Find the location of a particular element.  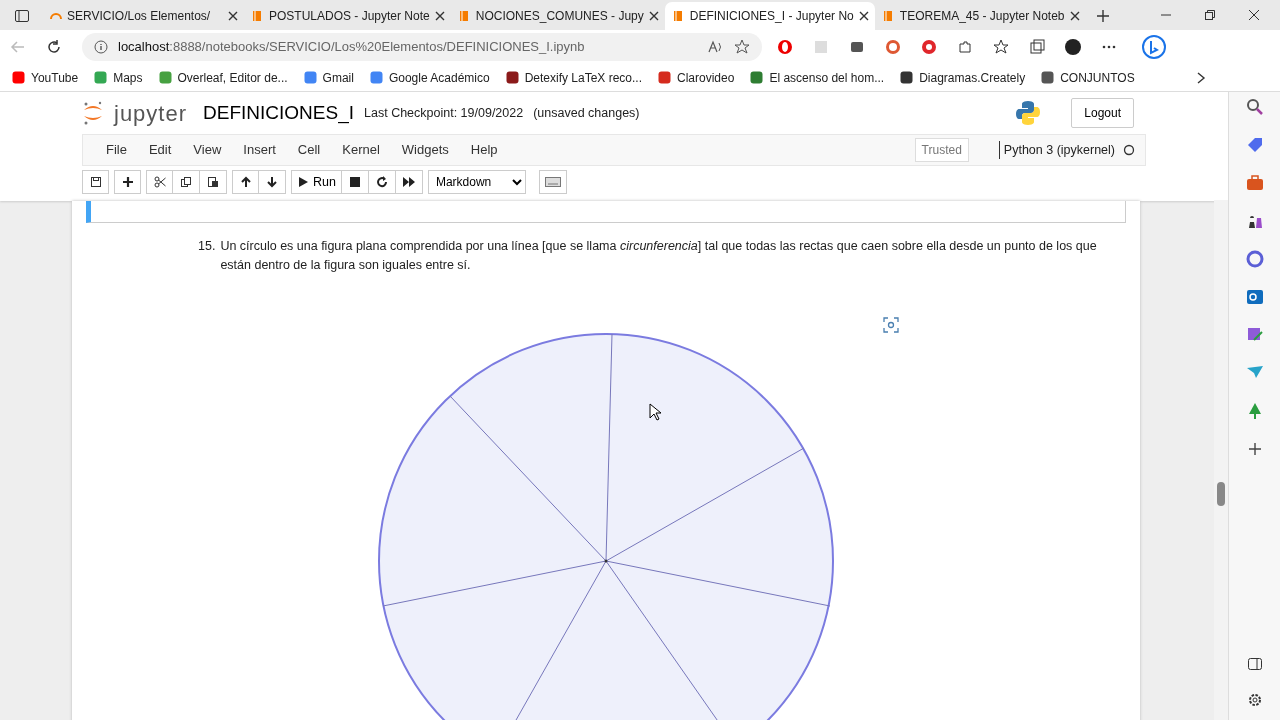

save-icon is located at coordinates (95, 182).